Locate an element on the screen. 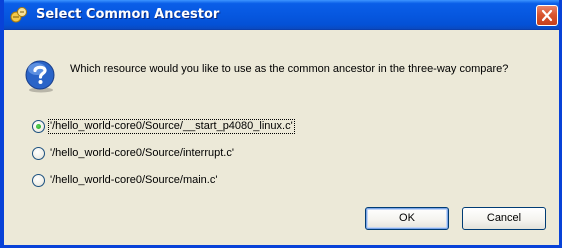  cancel-button: Cancel is located at coordinates (504, 218).